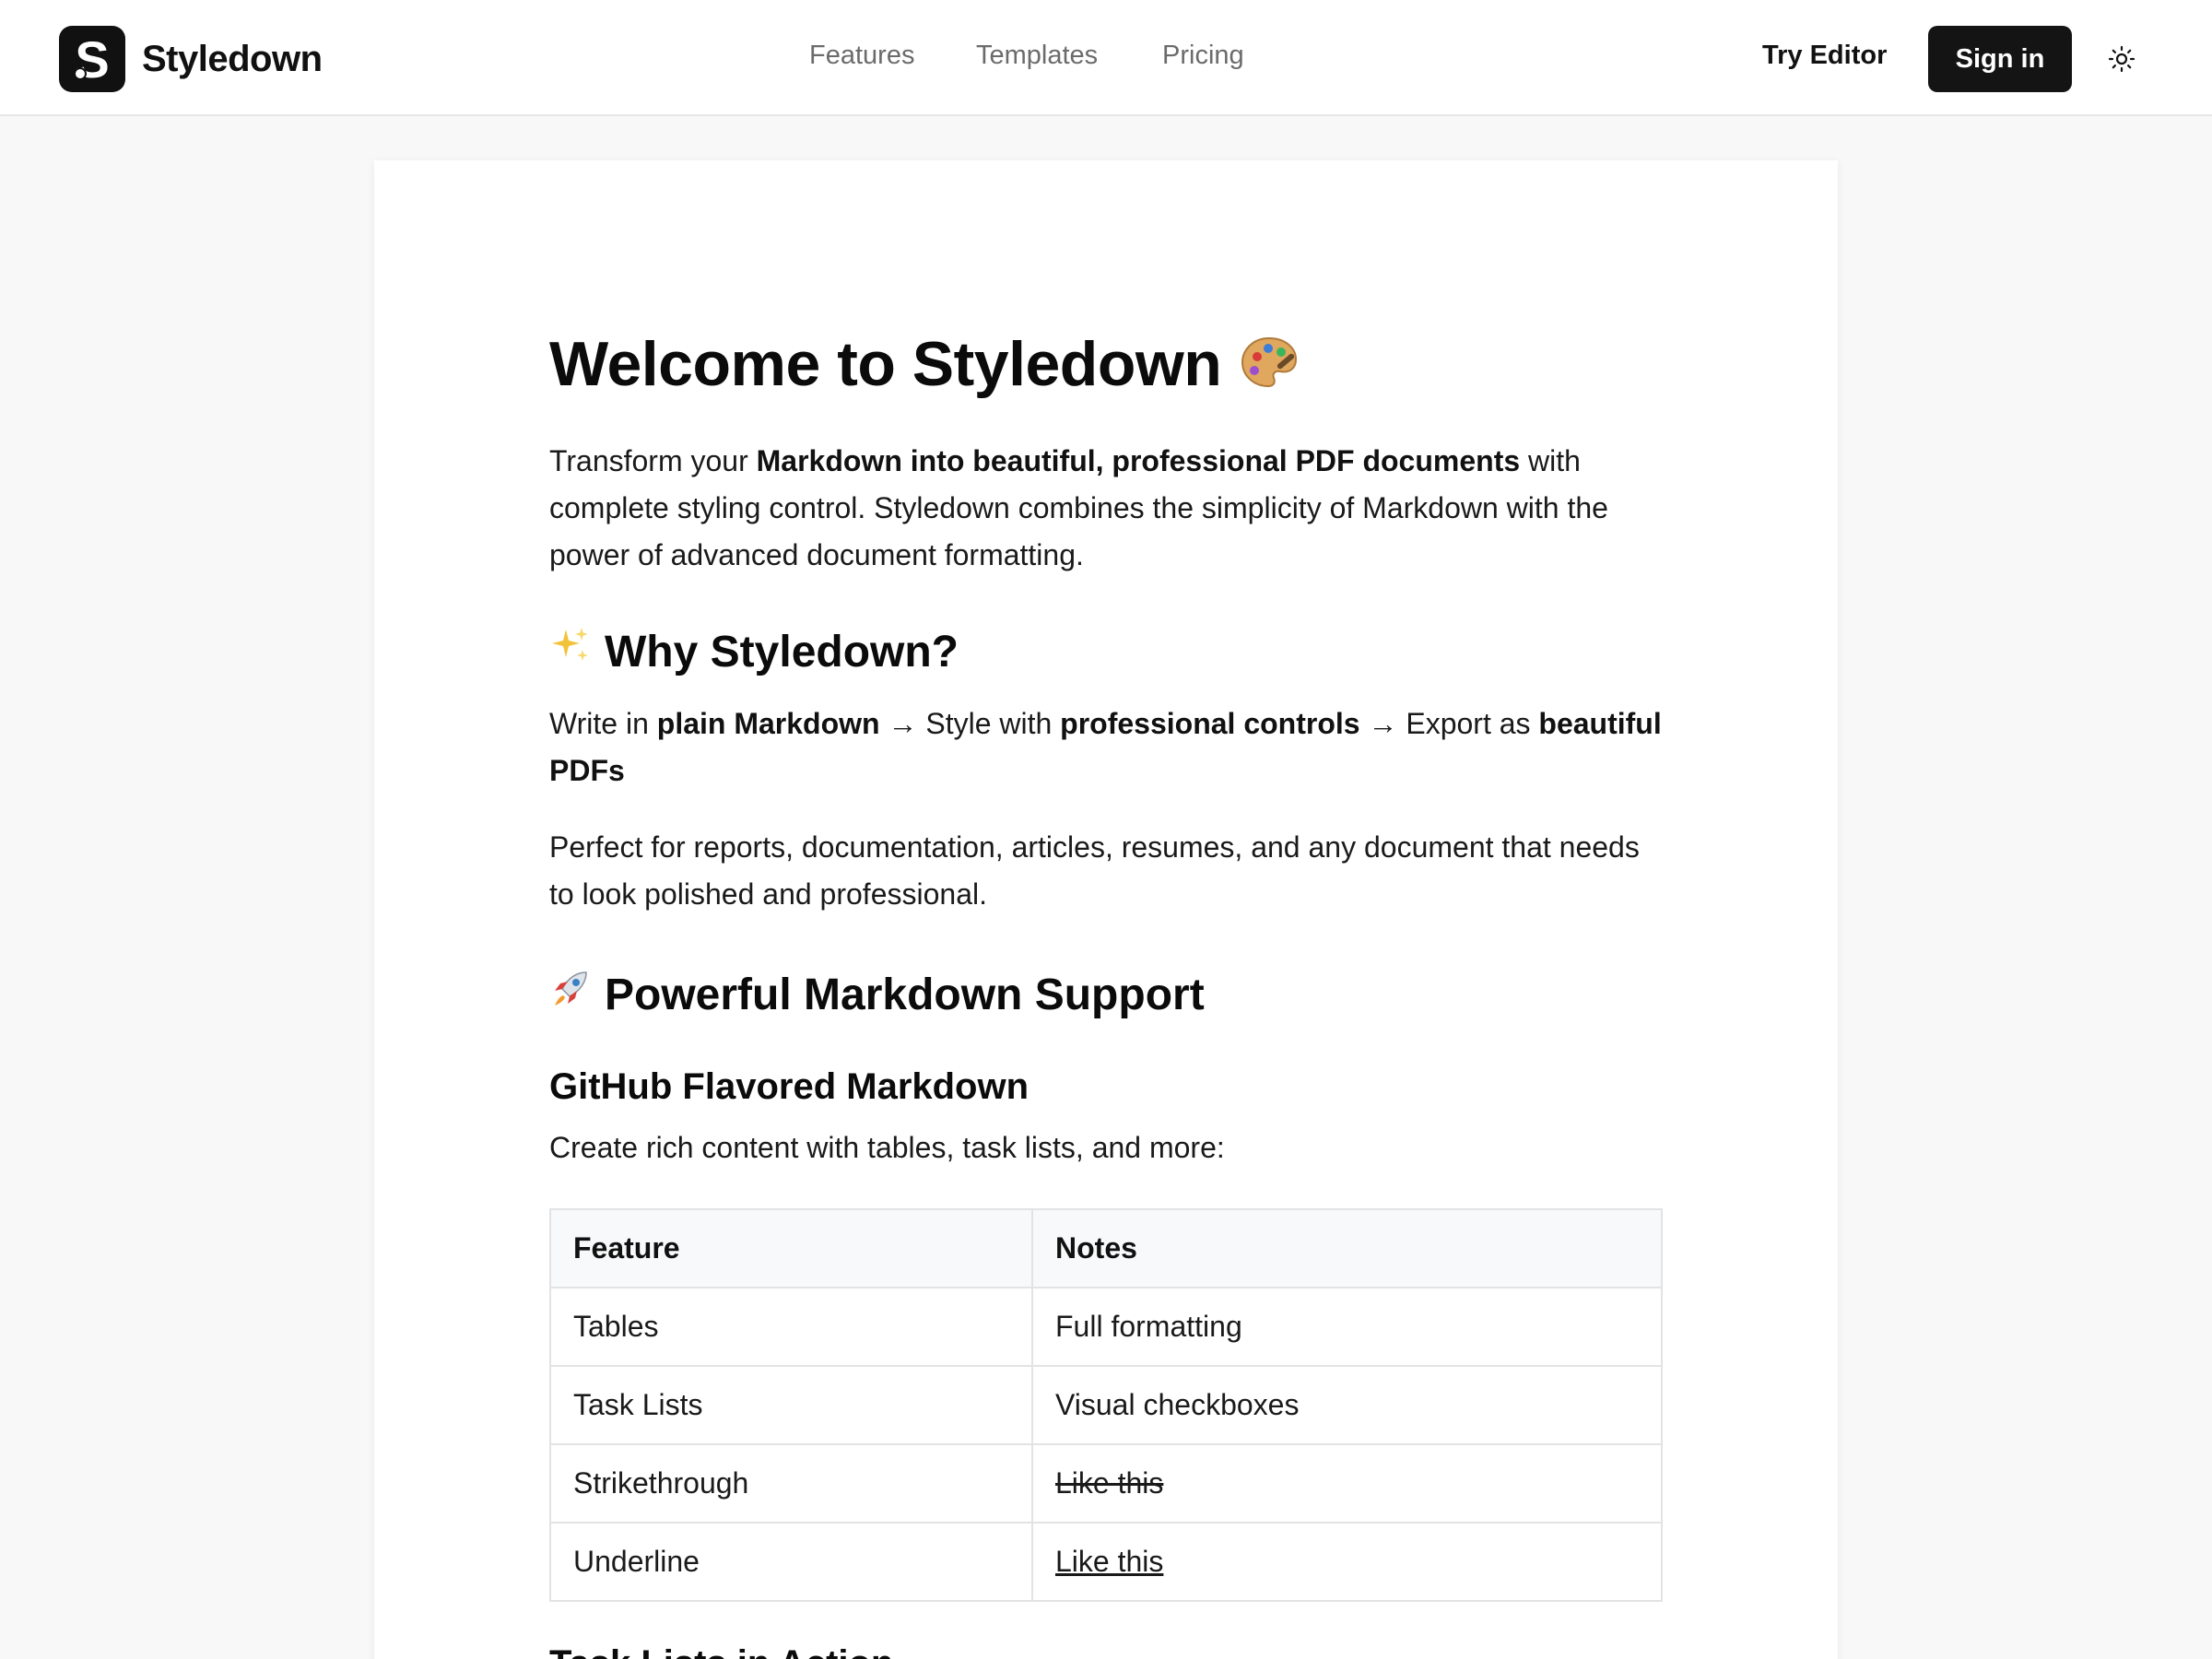  What do you see at coordinates (653, 461) in the screenshot?
I see `intro-text: Transform your` at bounding box center [653, 461].